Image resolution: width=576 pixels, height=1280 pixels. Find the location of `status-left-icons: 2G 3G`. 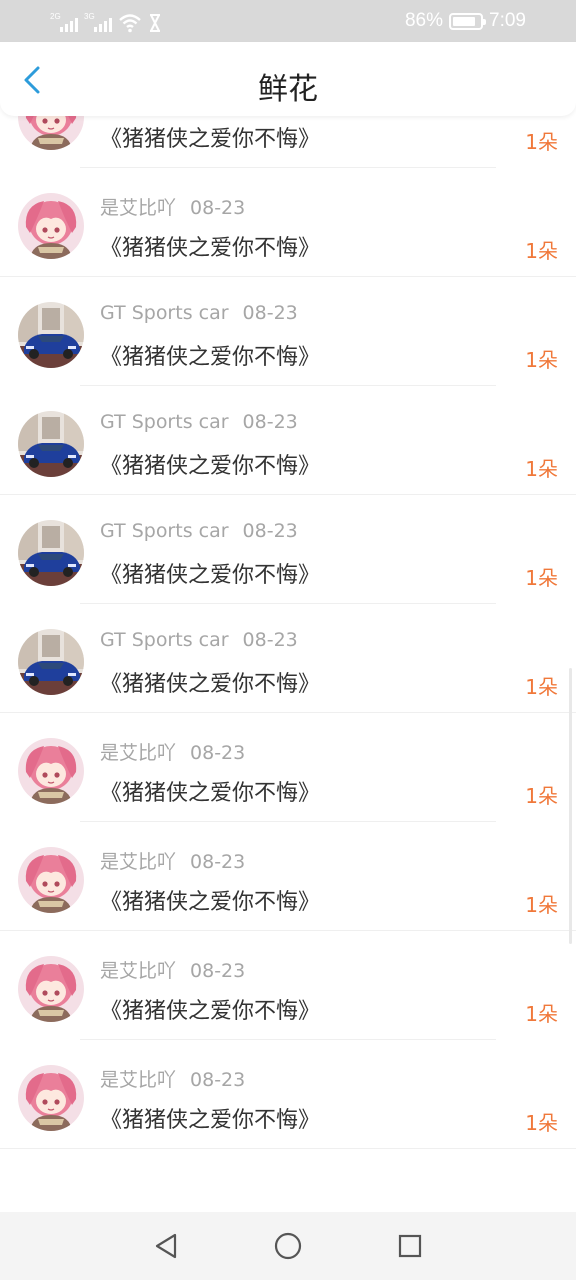

status-left-icons: 2G 3G is located at coordinates (106, 21).